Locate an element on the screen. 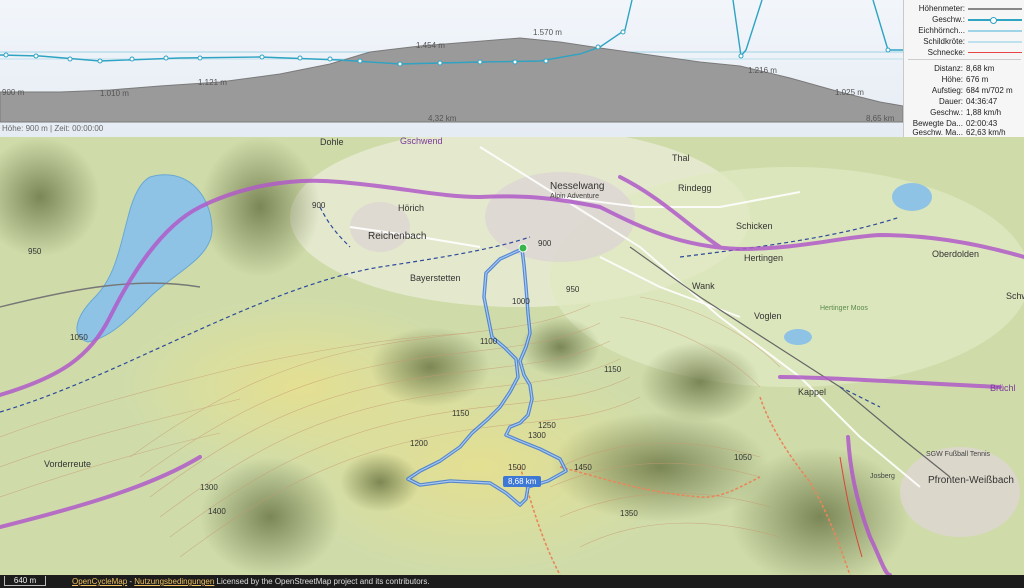 Image resolution: width=1024 pixels, height=588 pixels. stat-key: Geschw.: is located at coordinates (946, 112).